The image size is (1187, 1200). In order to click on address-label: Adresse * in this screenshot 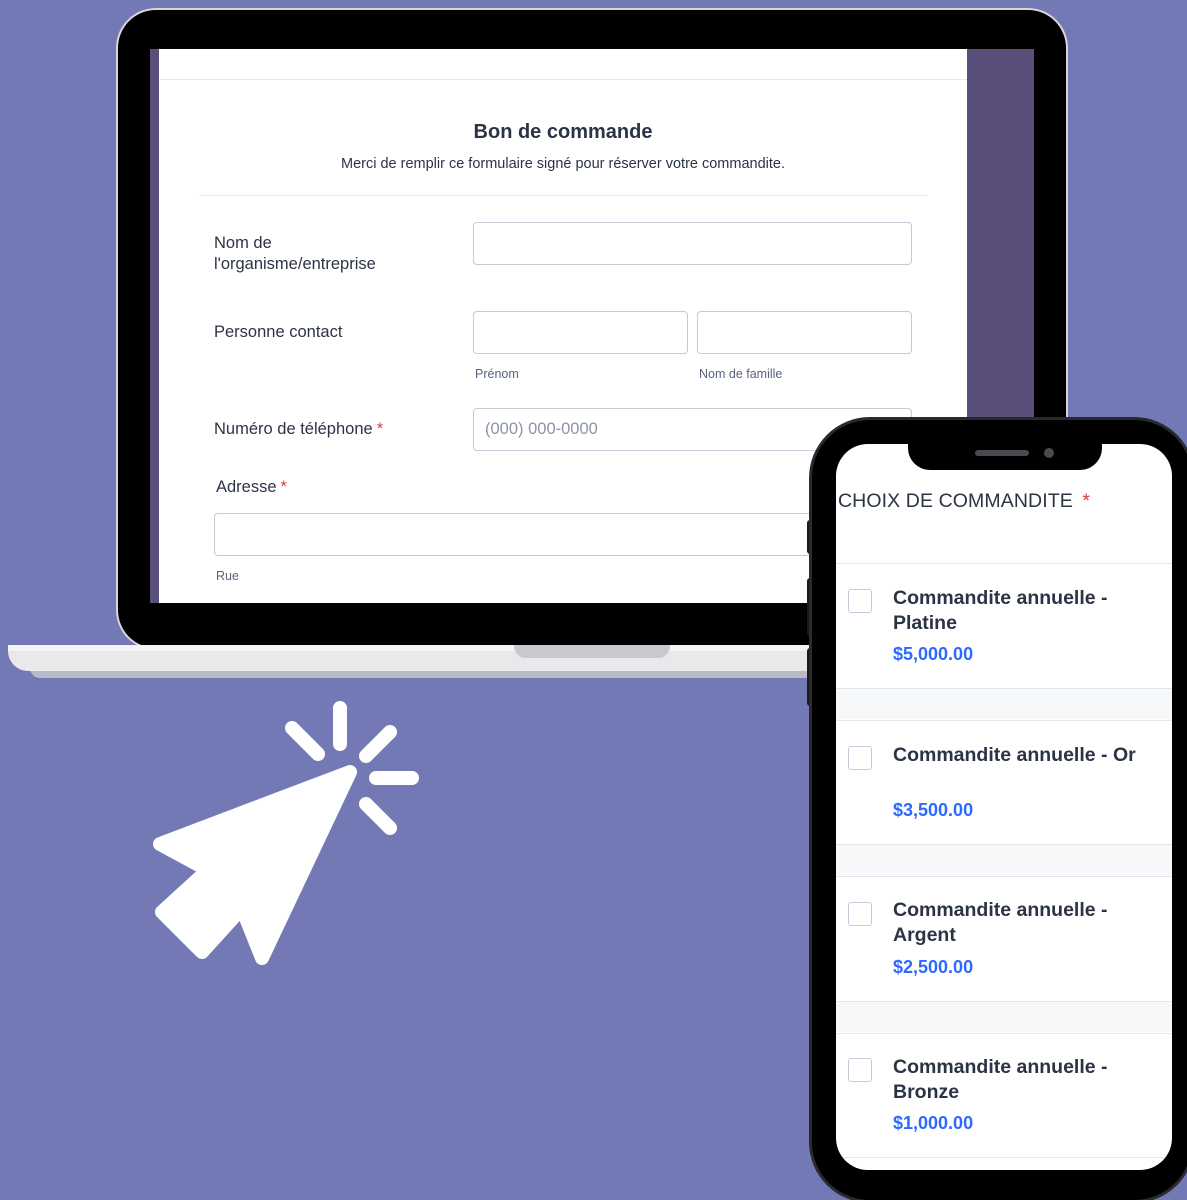, I will do `click(251, 487)`.